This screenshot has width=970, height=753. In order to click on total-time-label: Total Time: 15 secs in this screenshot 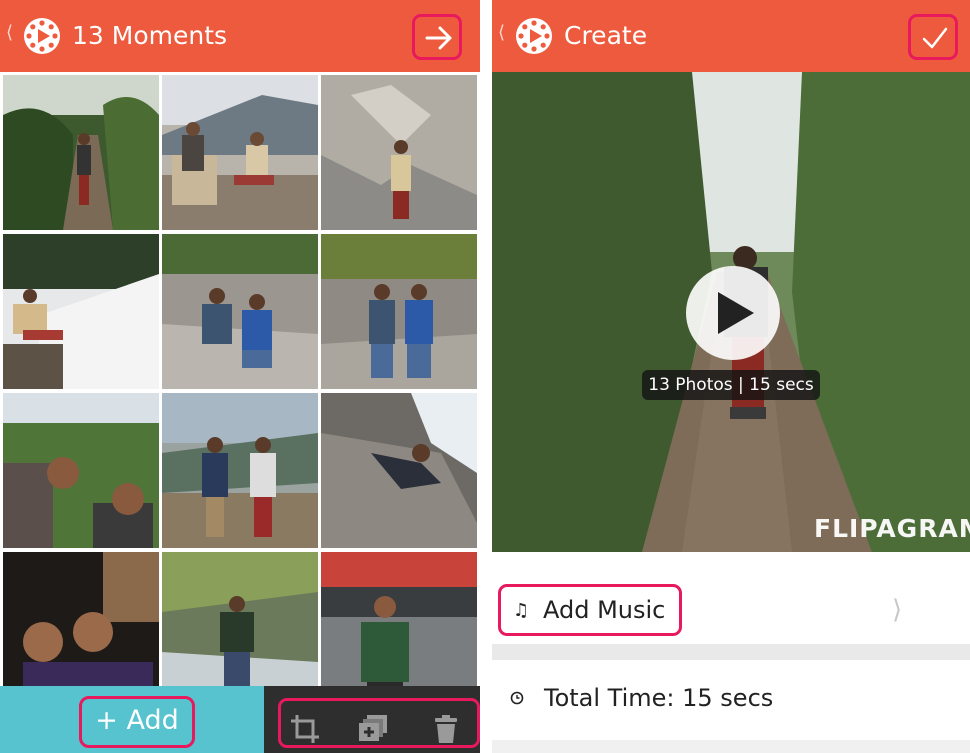, I will do `click(659, 698)`.